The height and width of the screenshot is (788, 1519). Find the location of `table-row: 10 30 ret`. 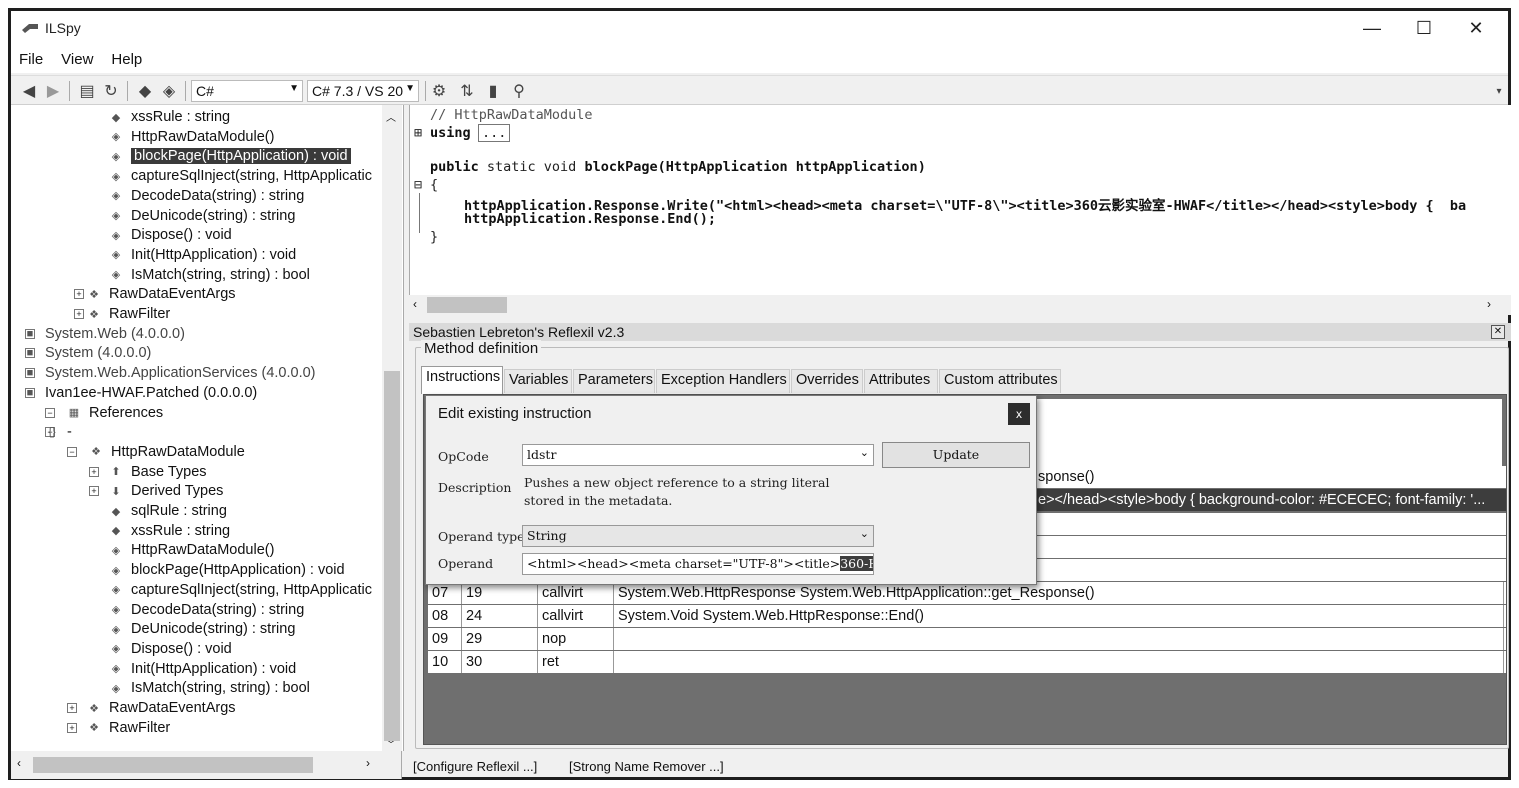

table-row: 10 30 ret is located at coordinates (967, 662).